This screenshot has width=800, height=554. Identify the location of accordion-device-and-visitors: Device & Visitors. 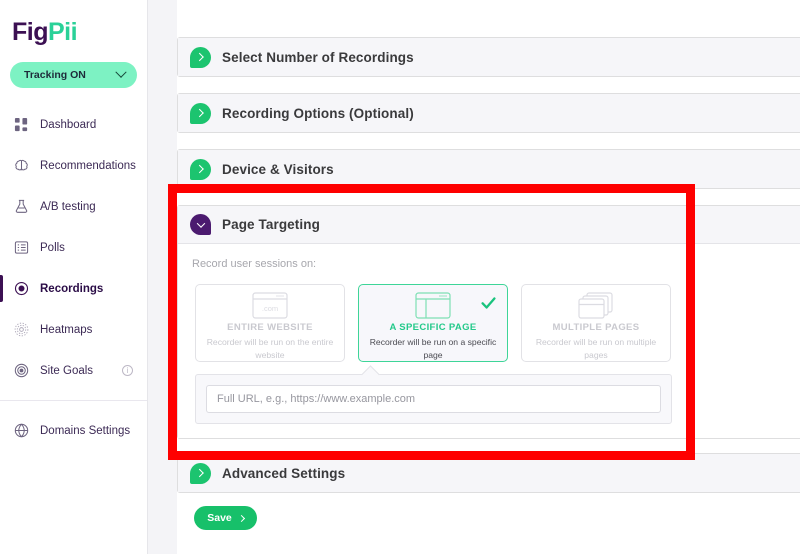
(488, 169).